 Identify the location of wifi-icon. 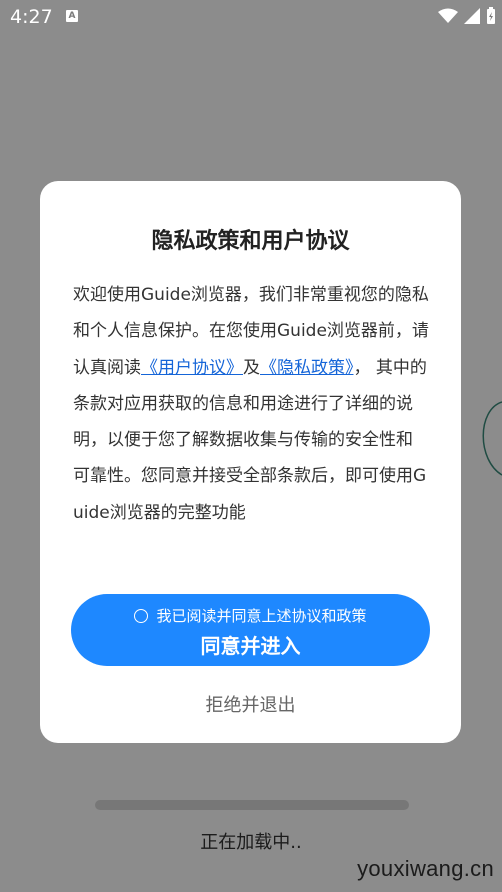
(448, 15).